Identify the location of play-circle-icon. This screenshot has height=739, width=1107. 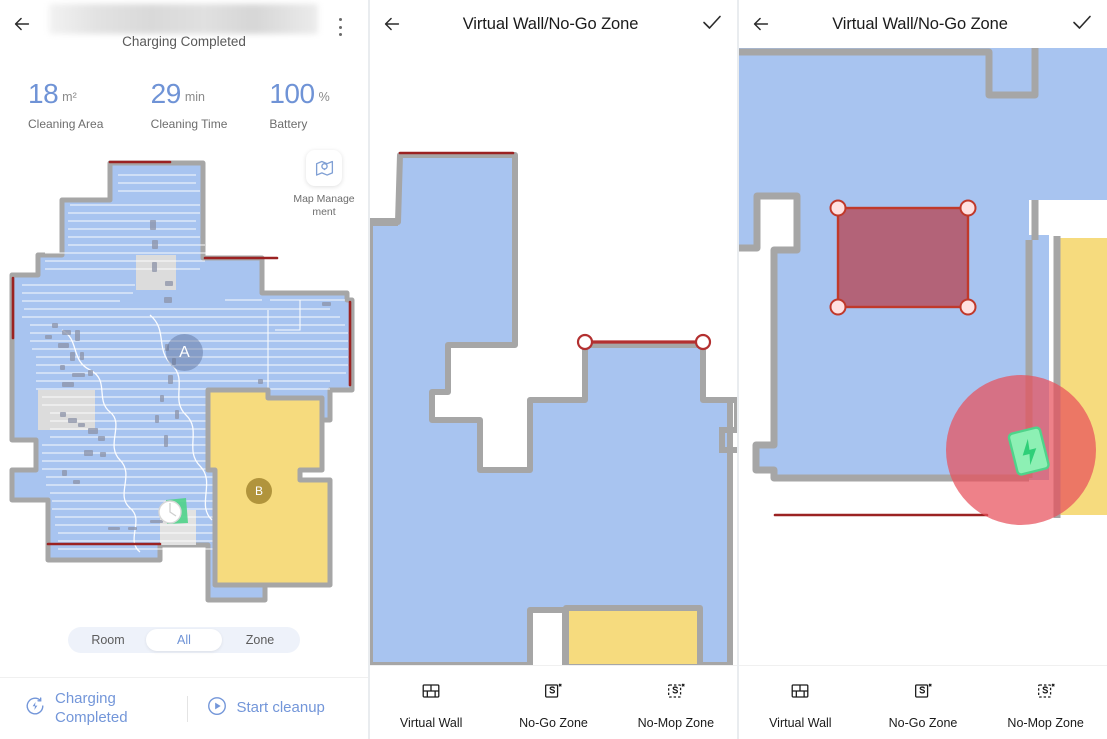
(217, 708).